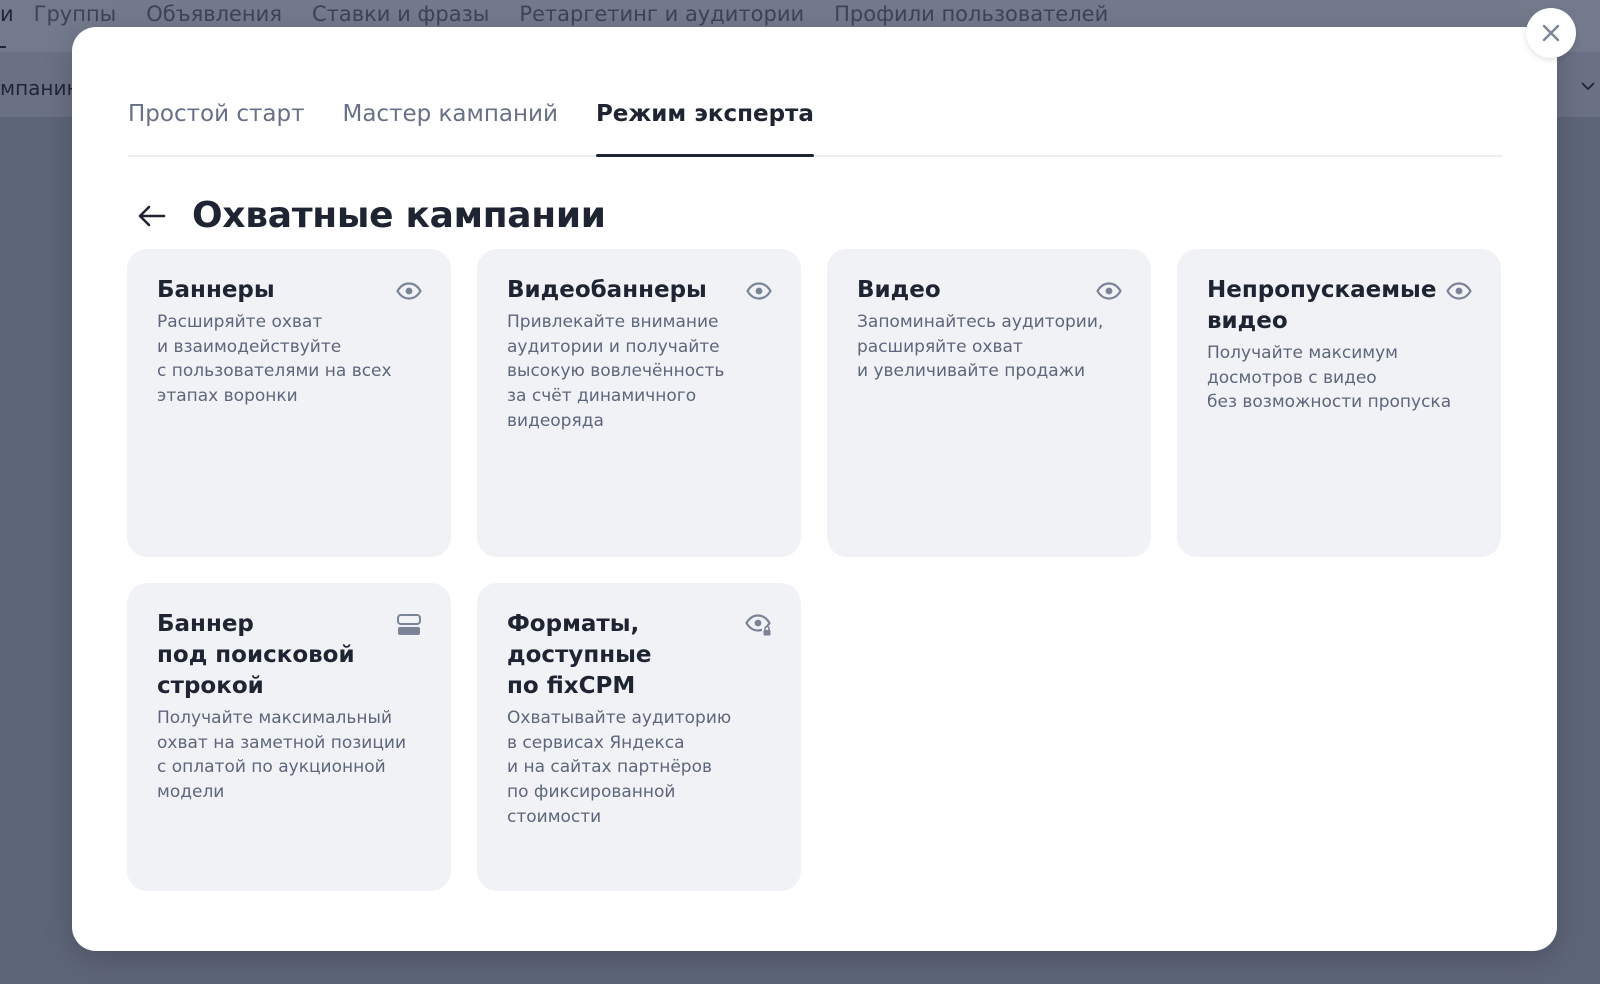  I want to click on back-button, so click(152, 216).